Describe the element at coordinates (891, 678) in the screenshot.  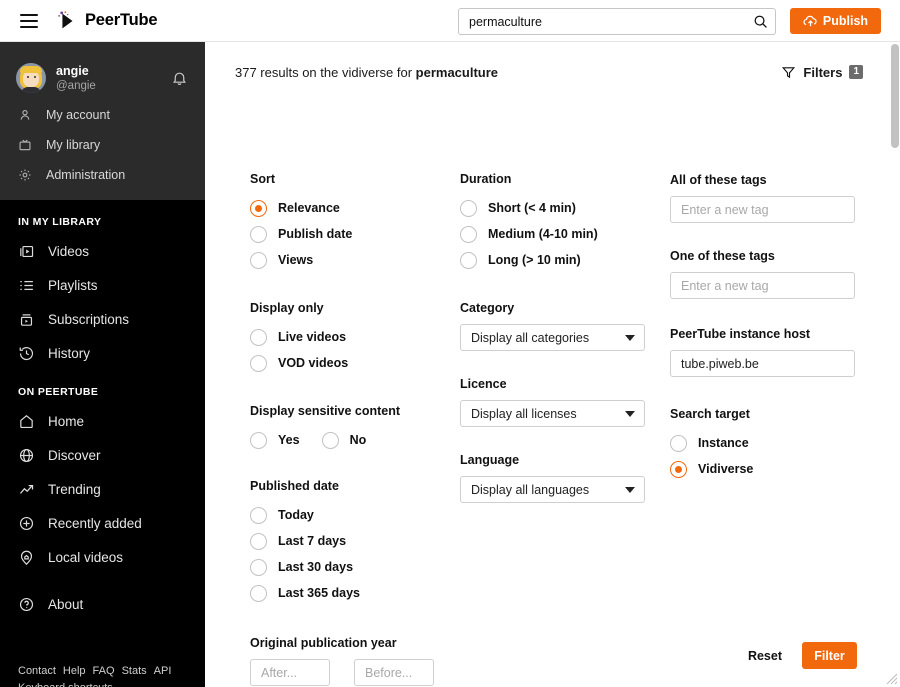
I see `resize-grip-icon` at that location.